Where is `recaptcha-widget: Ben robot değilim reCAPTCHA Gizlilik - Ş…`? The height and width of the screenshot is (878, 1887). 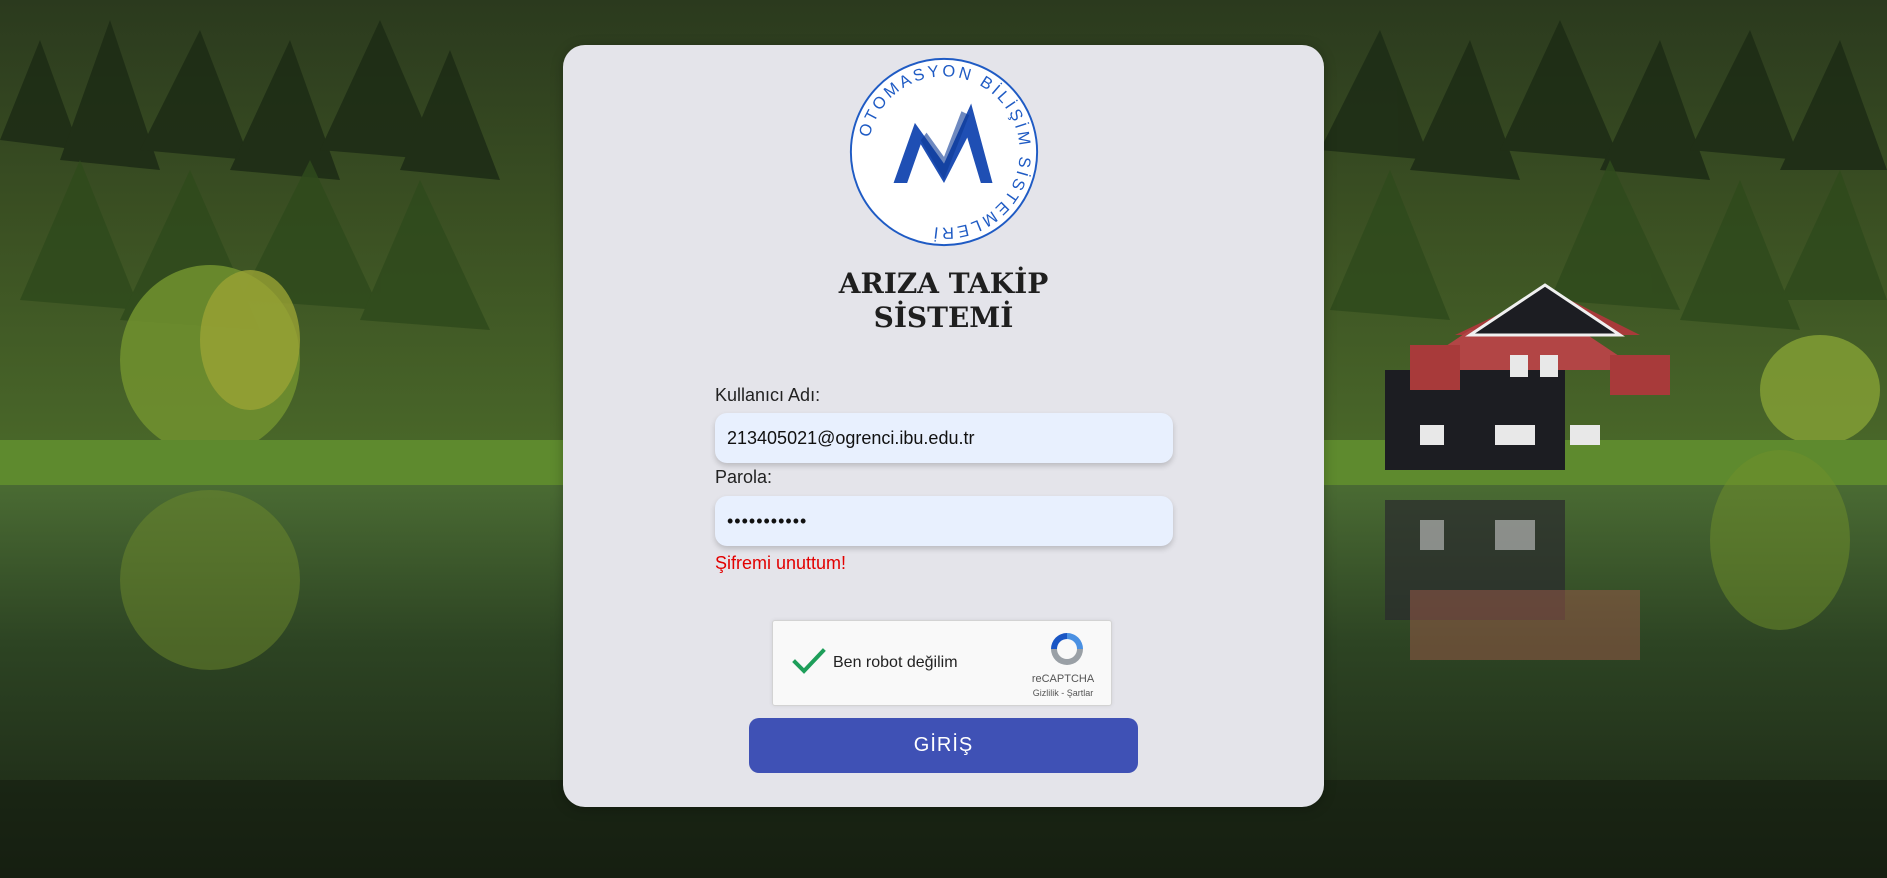
recaptcha-widget: Ben robot değilim reCAPTCHA Gizlilik - Ş… is located at coordinates (942, 663).